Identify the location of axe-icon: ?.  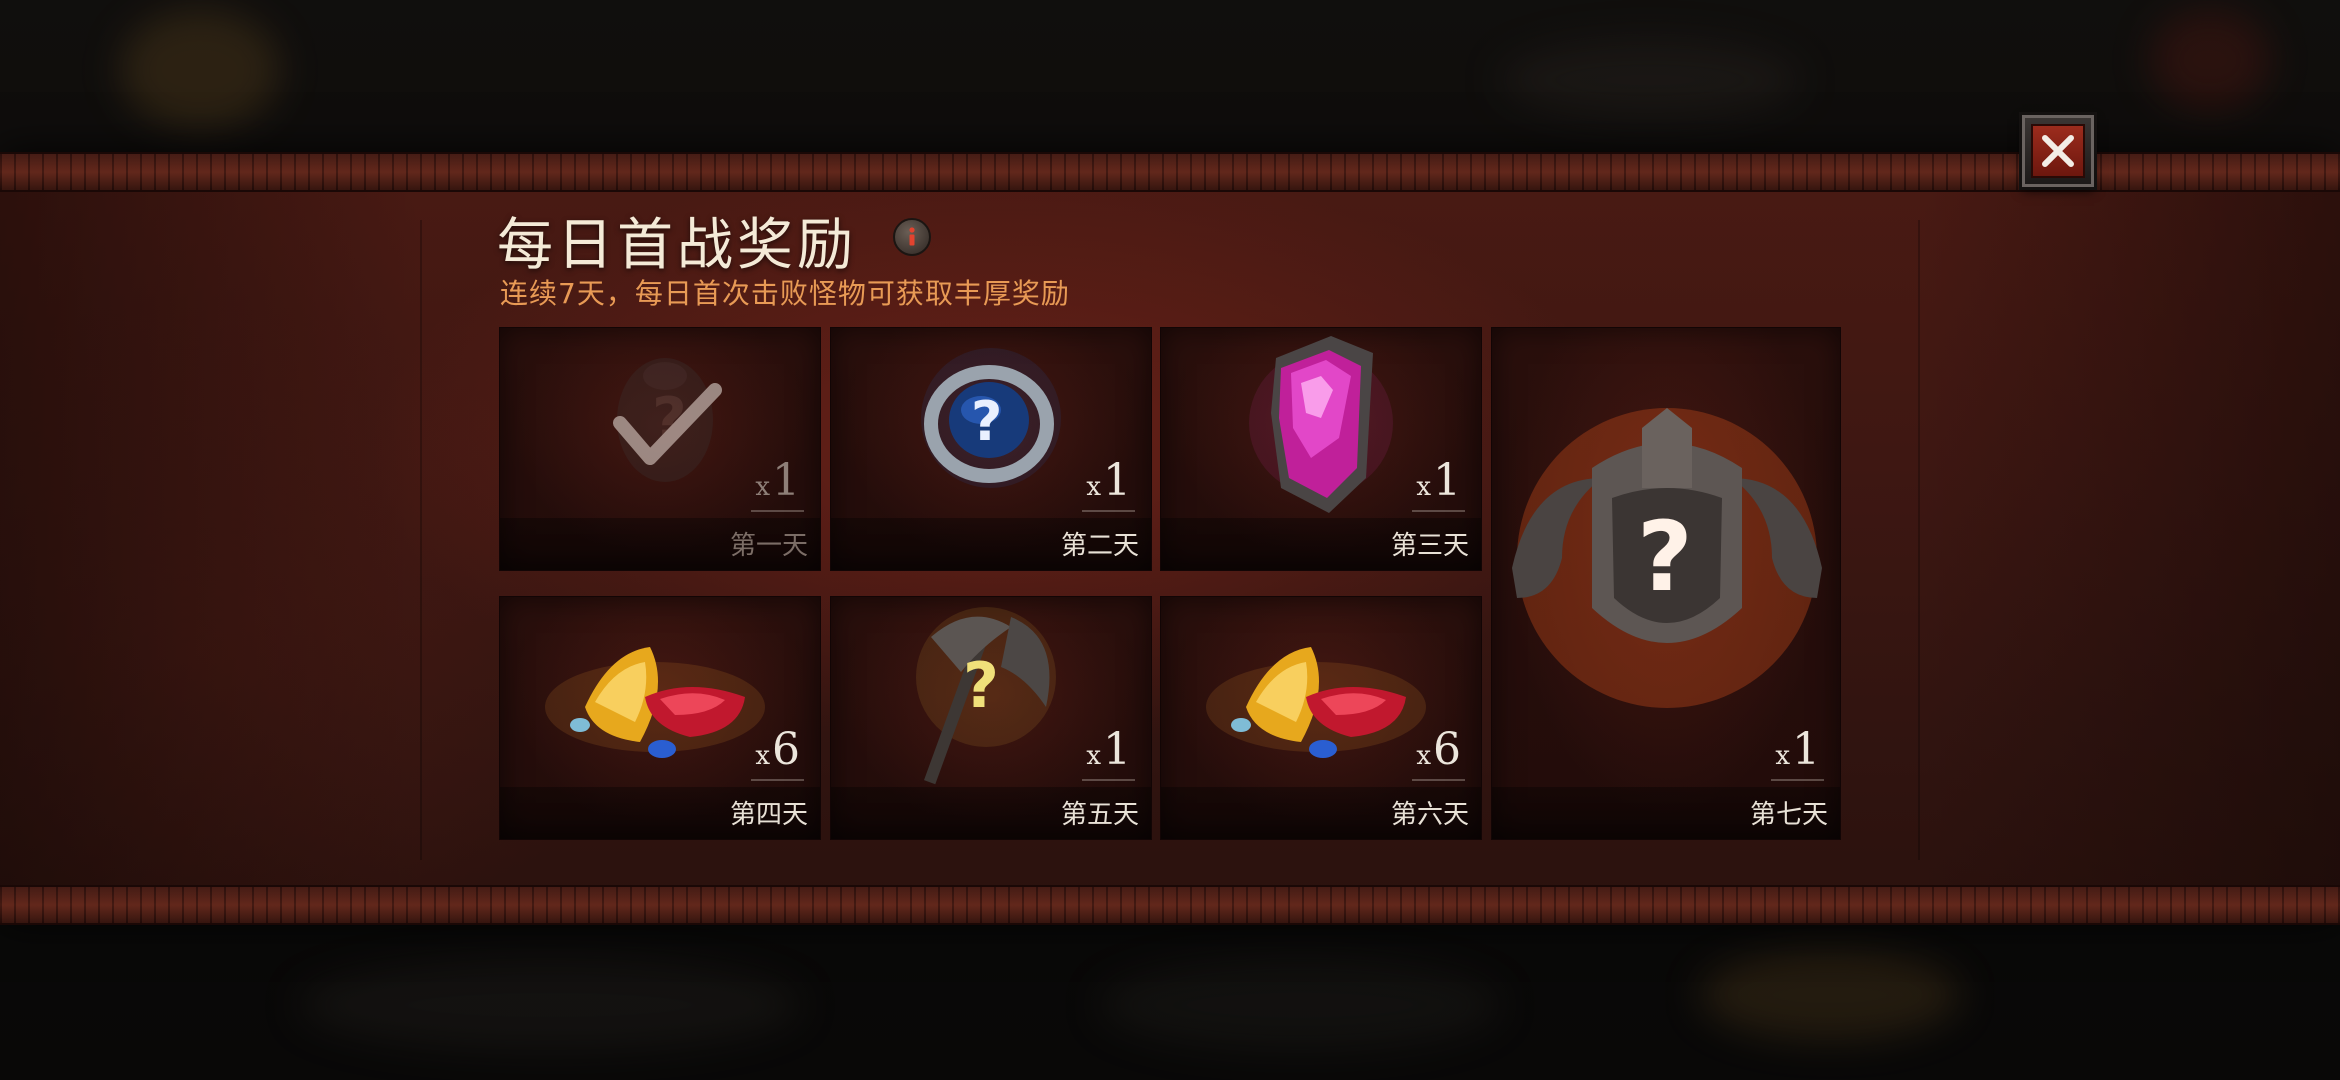
(986, 696).